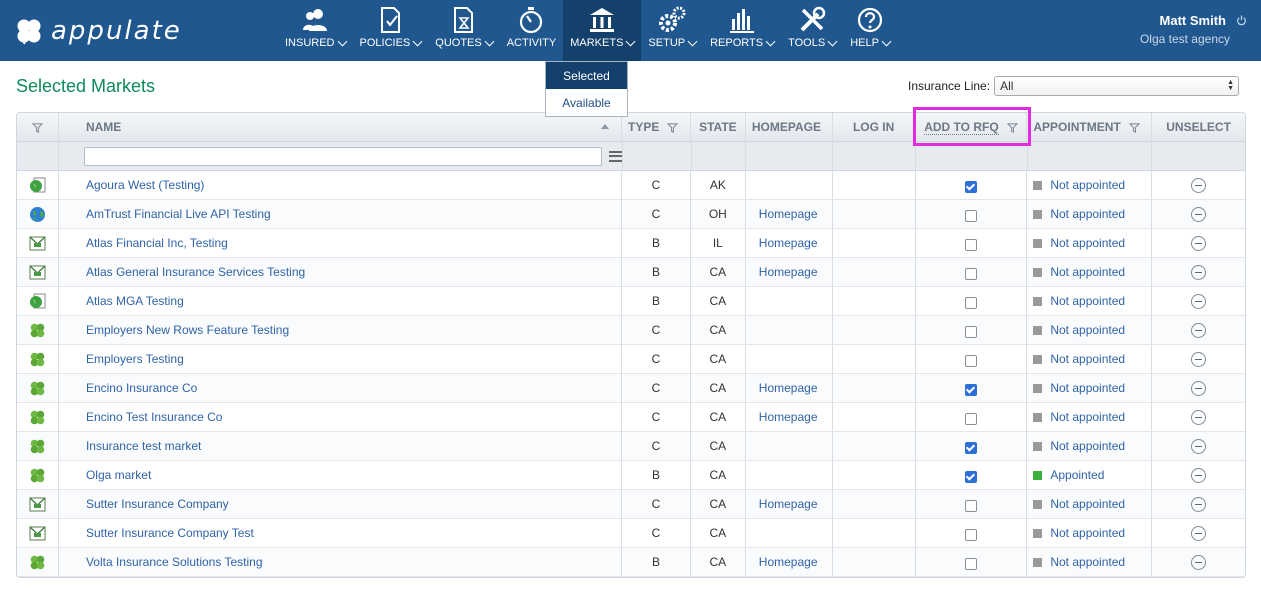 The width and height of the screenshot is (1261, 591). What do you see at coordinates (165, 214) in the screenshot?
I see `market-name-link: AmTrust Financial Live API Testing` at bounding box center [165, 214].